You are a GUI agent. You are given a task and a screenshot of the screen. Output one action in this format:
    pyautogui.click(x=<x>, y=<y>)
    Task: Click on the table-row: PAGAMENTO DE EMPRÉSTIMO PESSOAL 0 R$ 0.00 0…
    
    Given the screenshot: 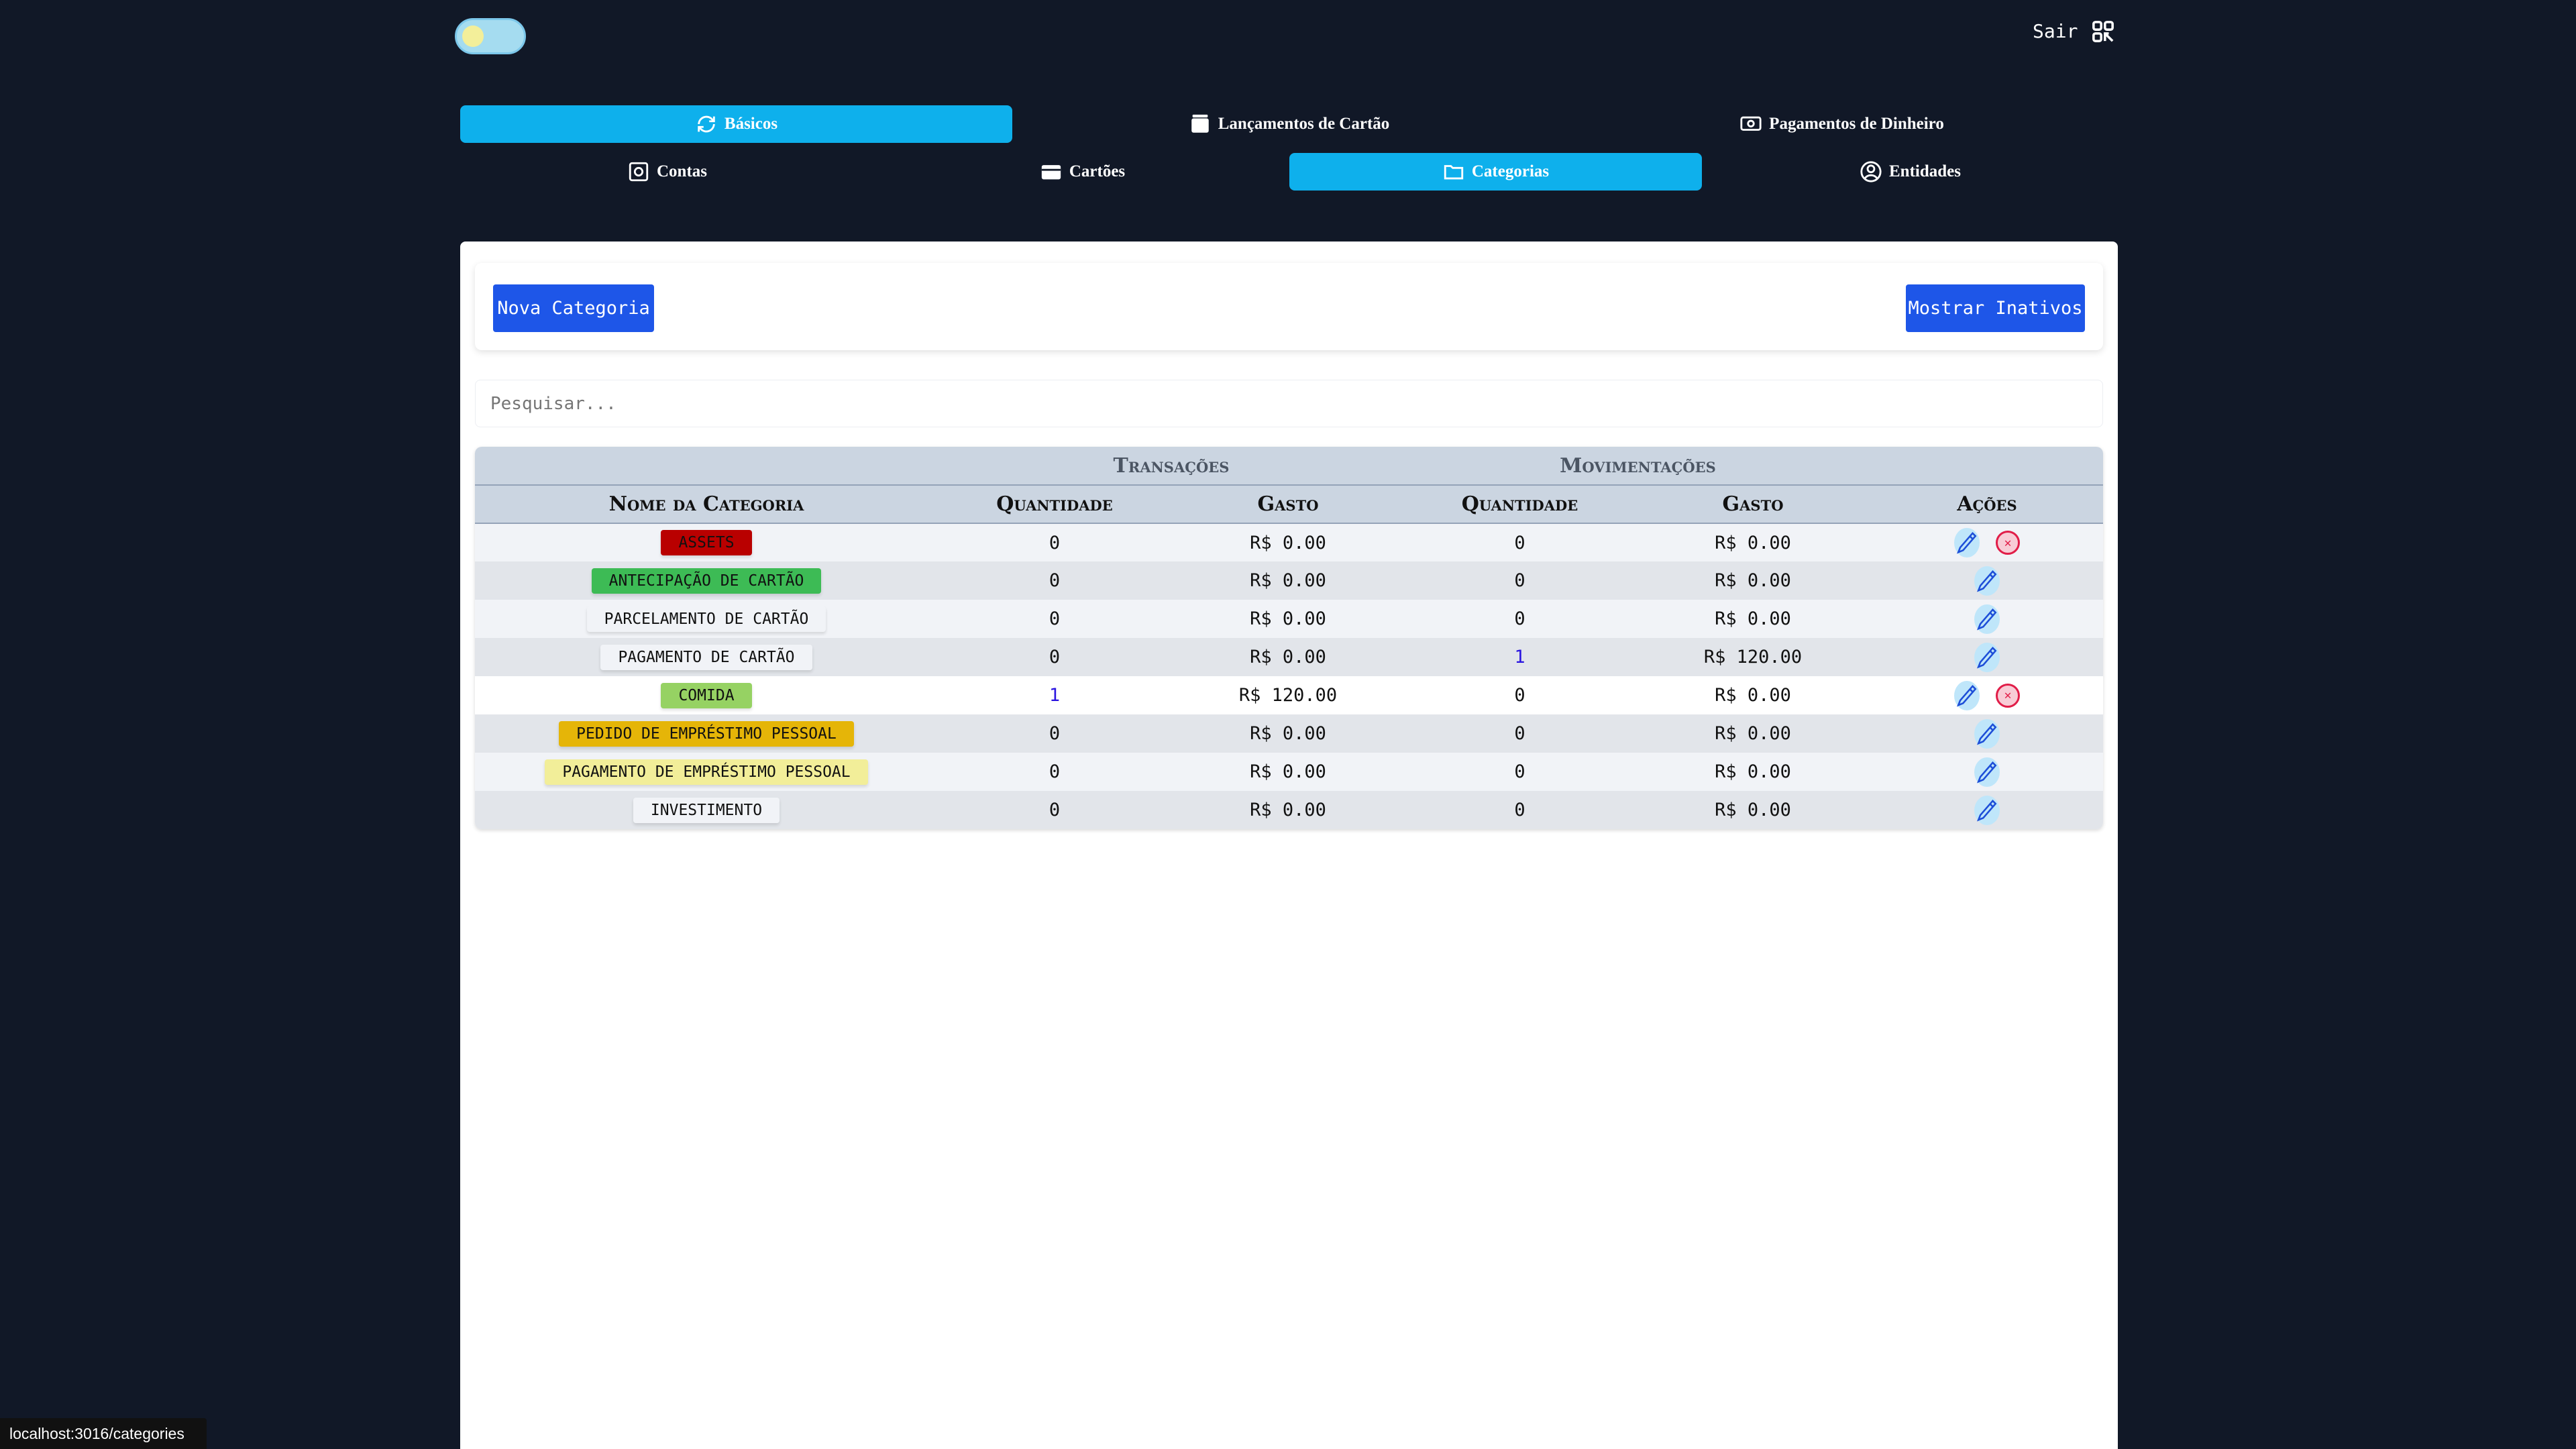 What is the action you would take?
    pyautogui.click(x=1289, y=772)
    